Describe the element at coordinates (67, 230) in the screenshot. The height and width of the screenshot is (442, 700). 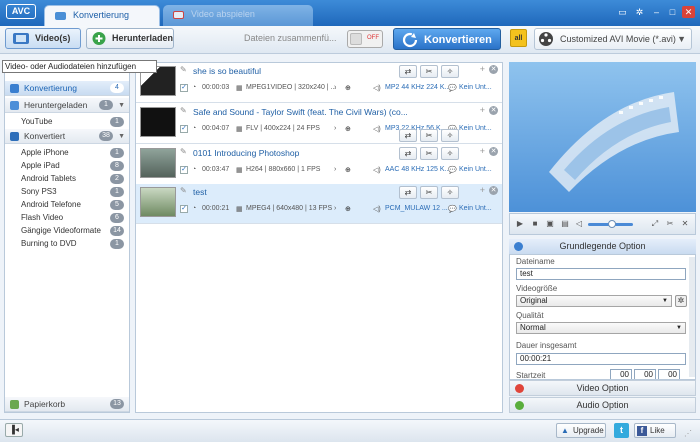
I see `sidebar-item-common-formats: Gängige Videoformate 14` at that location.